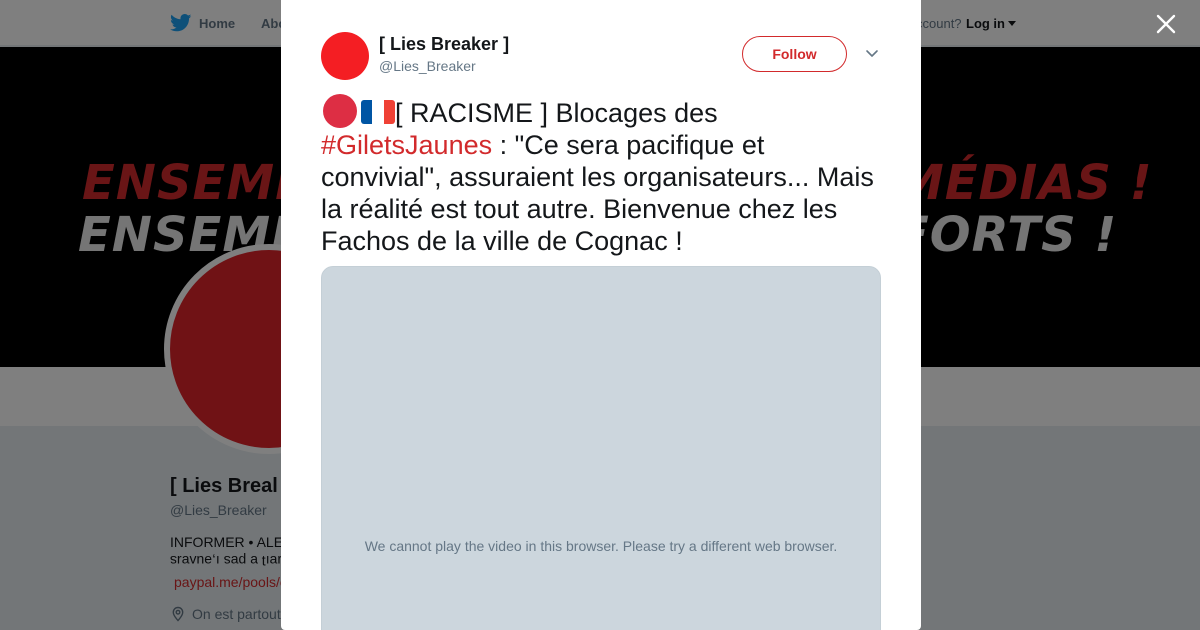 The height and width of the screenshot is (630, 1200). What do you see at coordinates (1166, 24) in the screenshot?
I see `close-icon` at bounding box center [1166, 24].